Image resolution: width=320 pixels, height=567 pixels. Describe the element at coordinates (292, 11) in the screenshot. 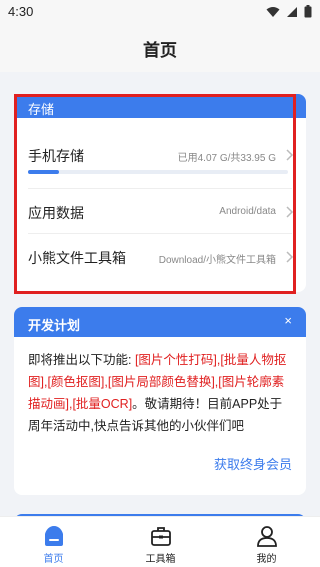

I see `signal-icon` at that location.